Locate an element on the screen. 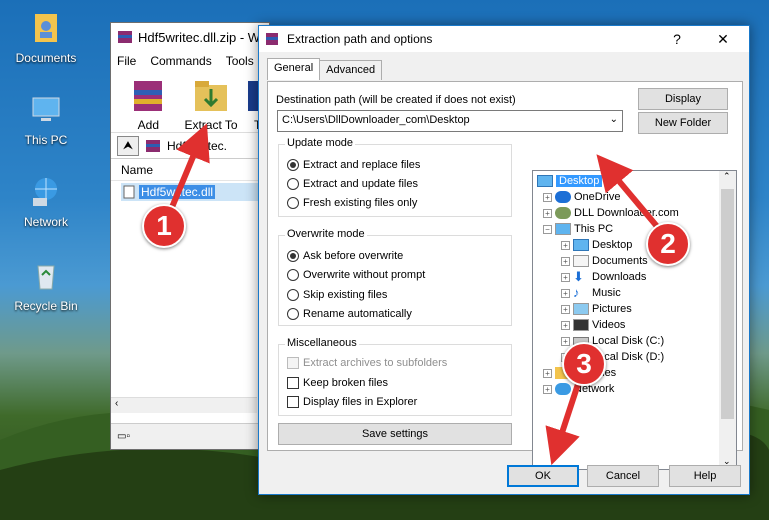  arrow-step2 is located at coordinates (629, 193).